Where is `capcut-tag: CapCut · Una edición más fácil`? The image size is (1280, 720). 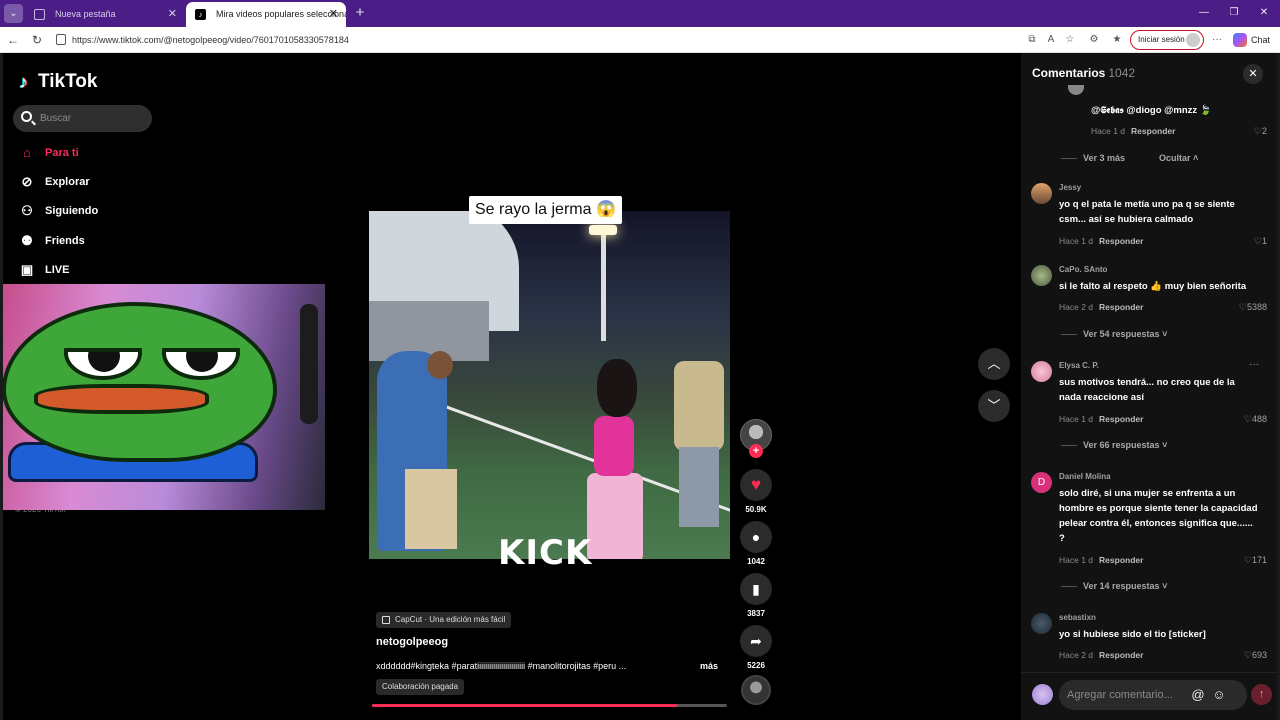
capcut-tag: CapCut · Una edición más fácil is located at coordinates (444, 620).